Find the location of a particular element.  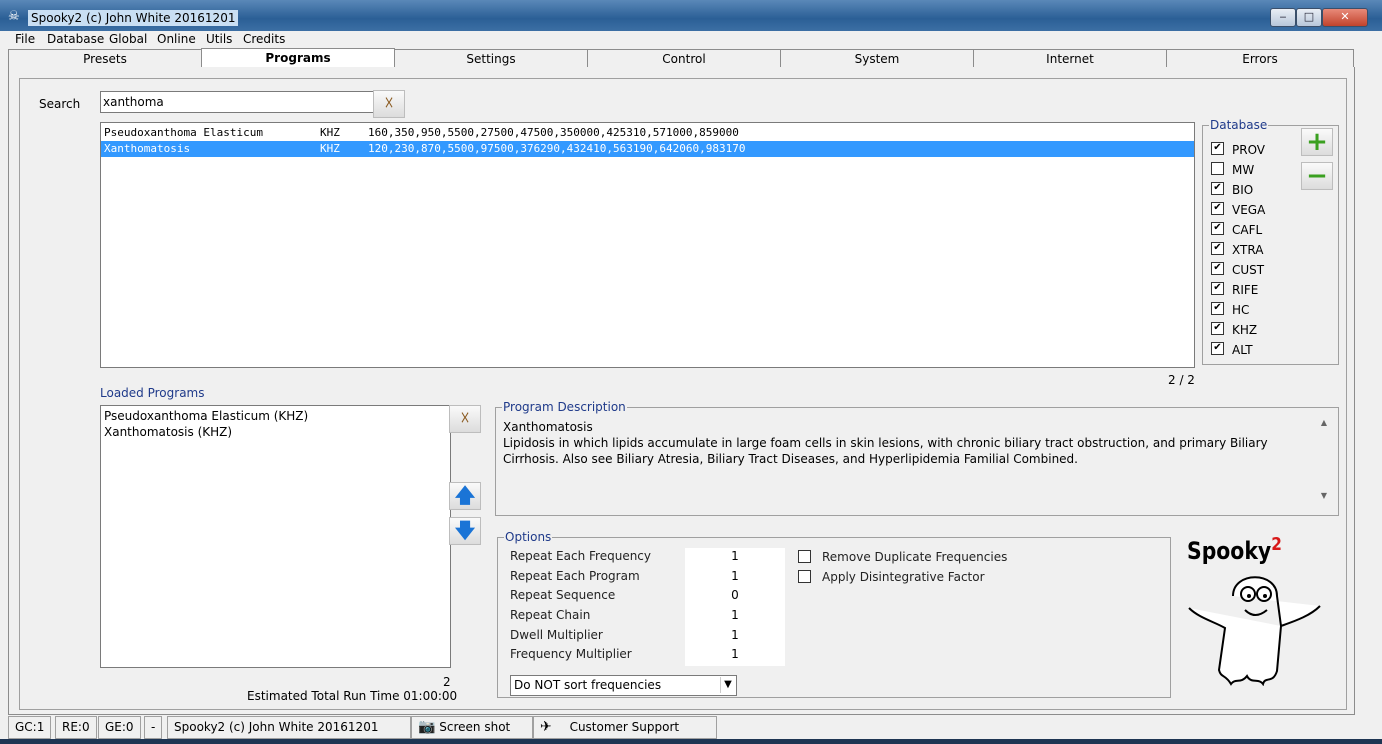

database-item-cafl: ✔ CAFL is located at coordinates (1255, 231).